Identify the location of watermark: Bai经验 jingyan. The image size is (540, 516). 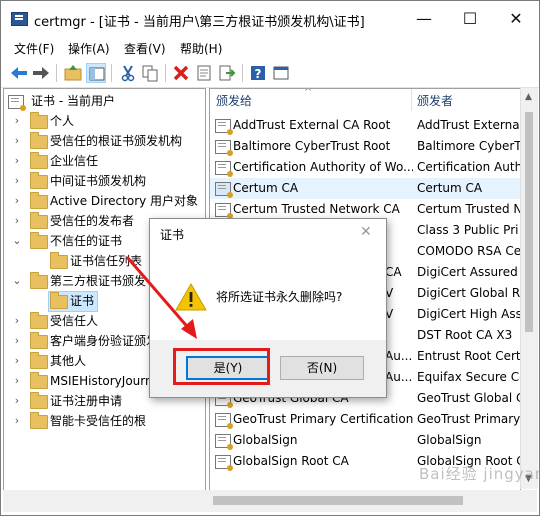
(479, 474).